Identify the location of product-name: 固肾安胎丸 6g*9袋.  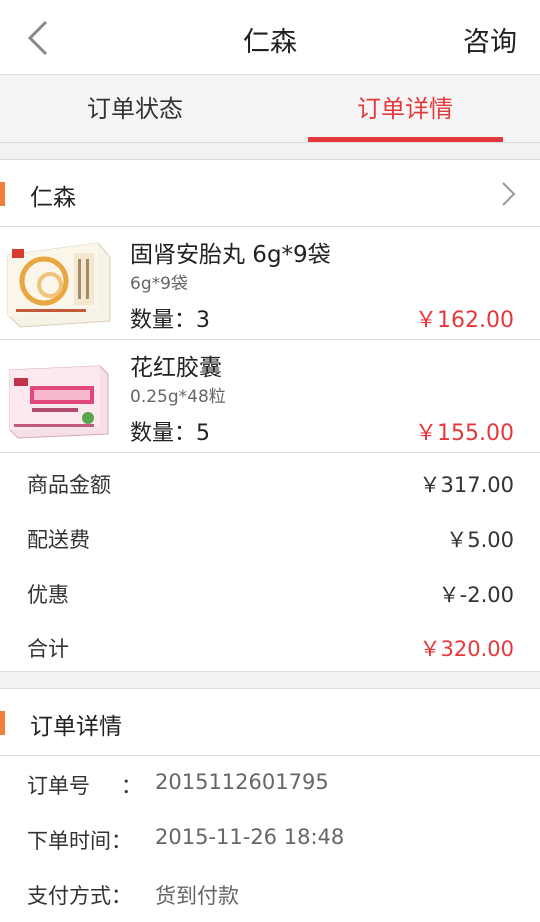
(230, 255).